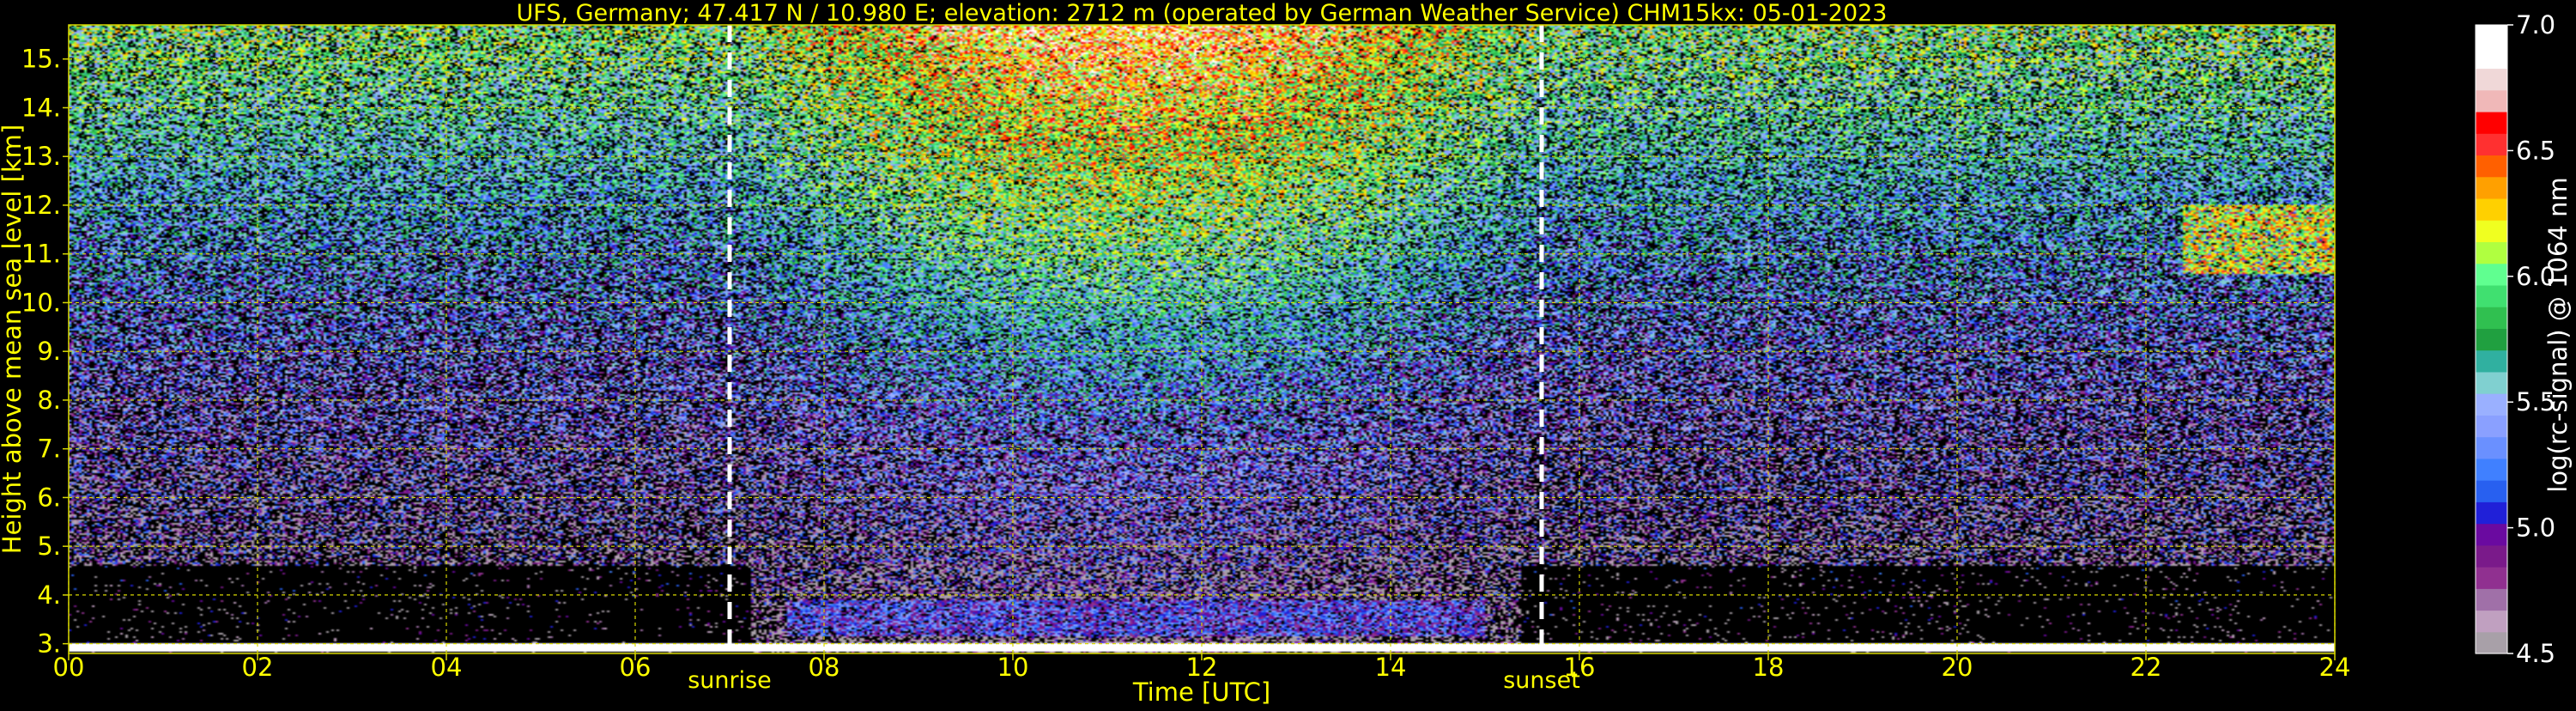  Describe the element at coordinates (41, 156) in the screenshot. I see `y-tick-label: 13.` at that location.